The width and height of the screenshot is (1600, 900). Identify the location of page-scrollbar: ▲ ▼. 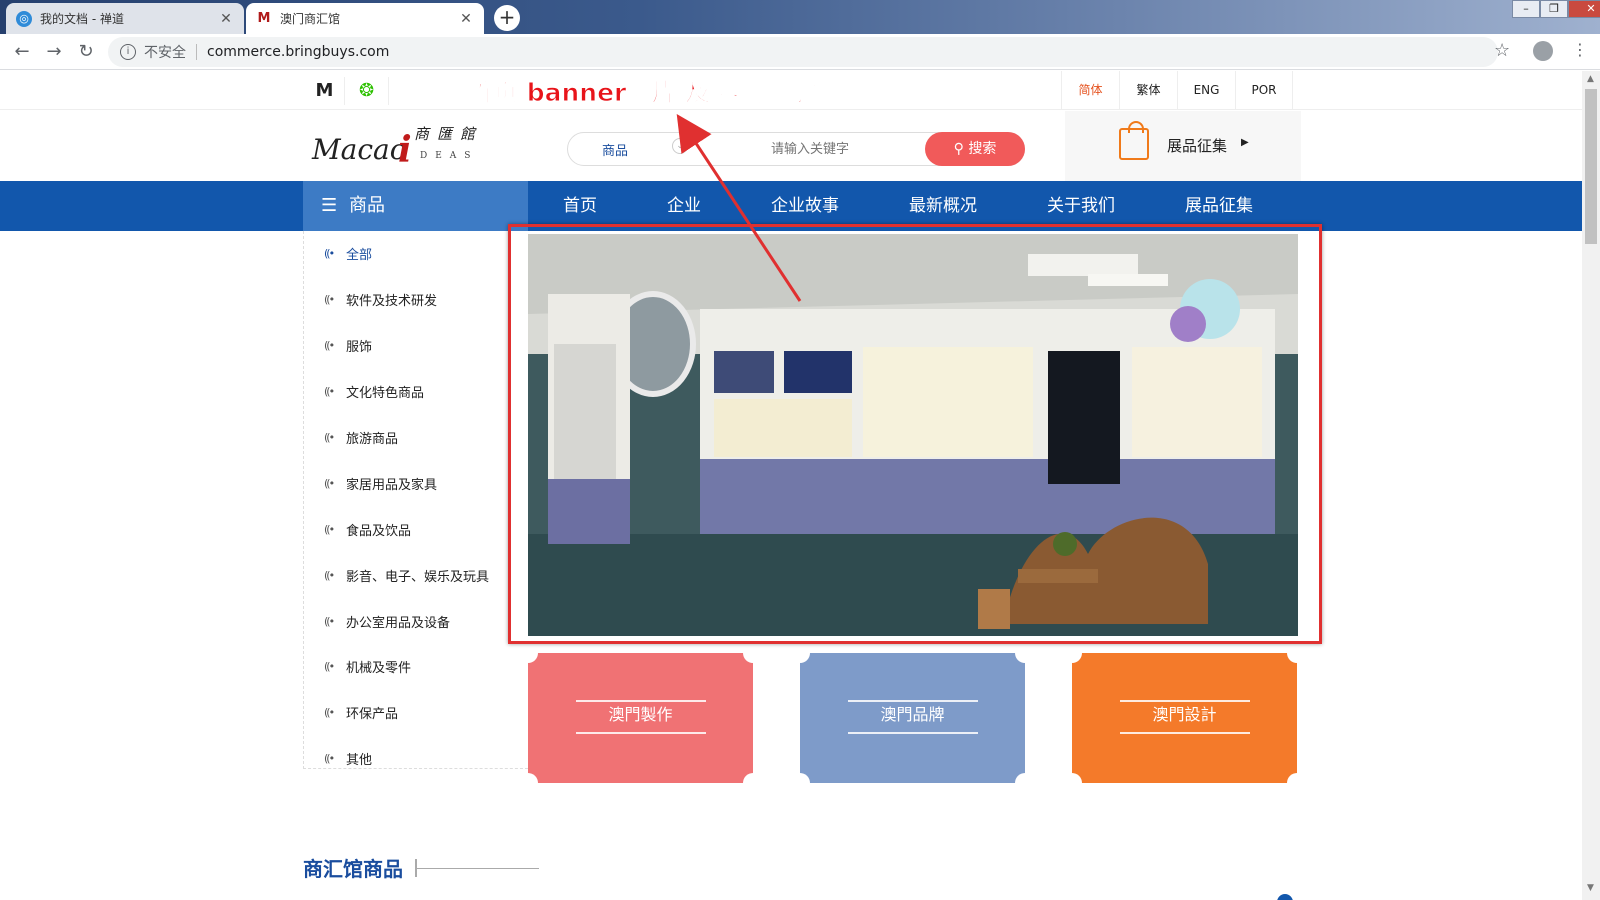
(1591, 485).